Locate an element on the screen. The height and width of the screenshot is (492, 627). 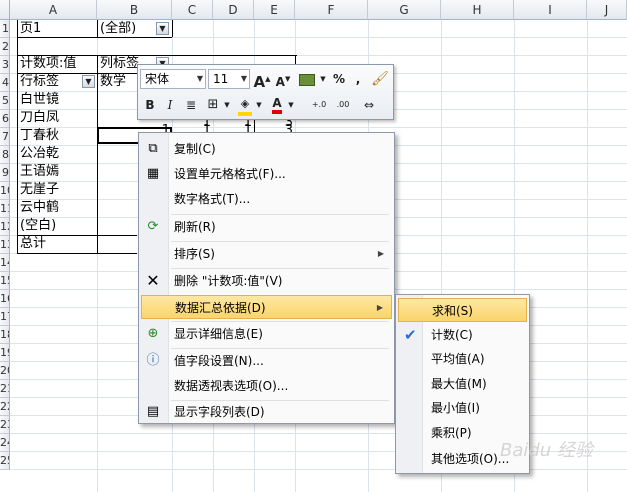
comma-style-button: , is located at coordinates (358, 79).